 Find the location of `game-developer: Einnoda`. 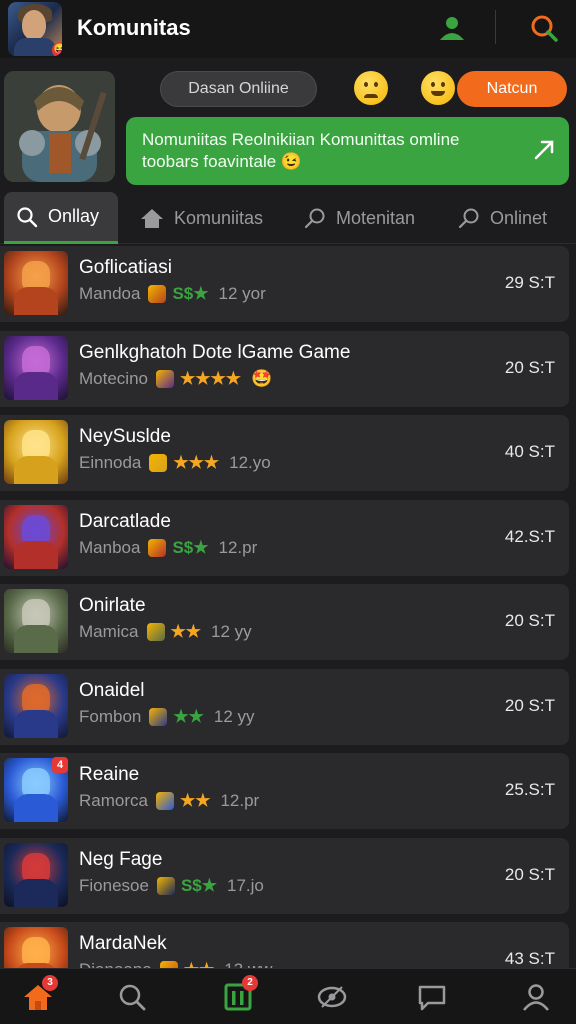

game-developer: Einnoda is located at coordinates (110, 462).